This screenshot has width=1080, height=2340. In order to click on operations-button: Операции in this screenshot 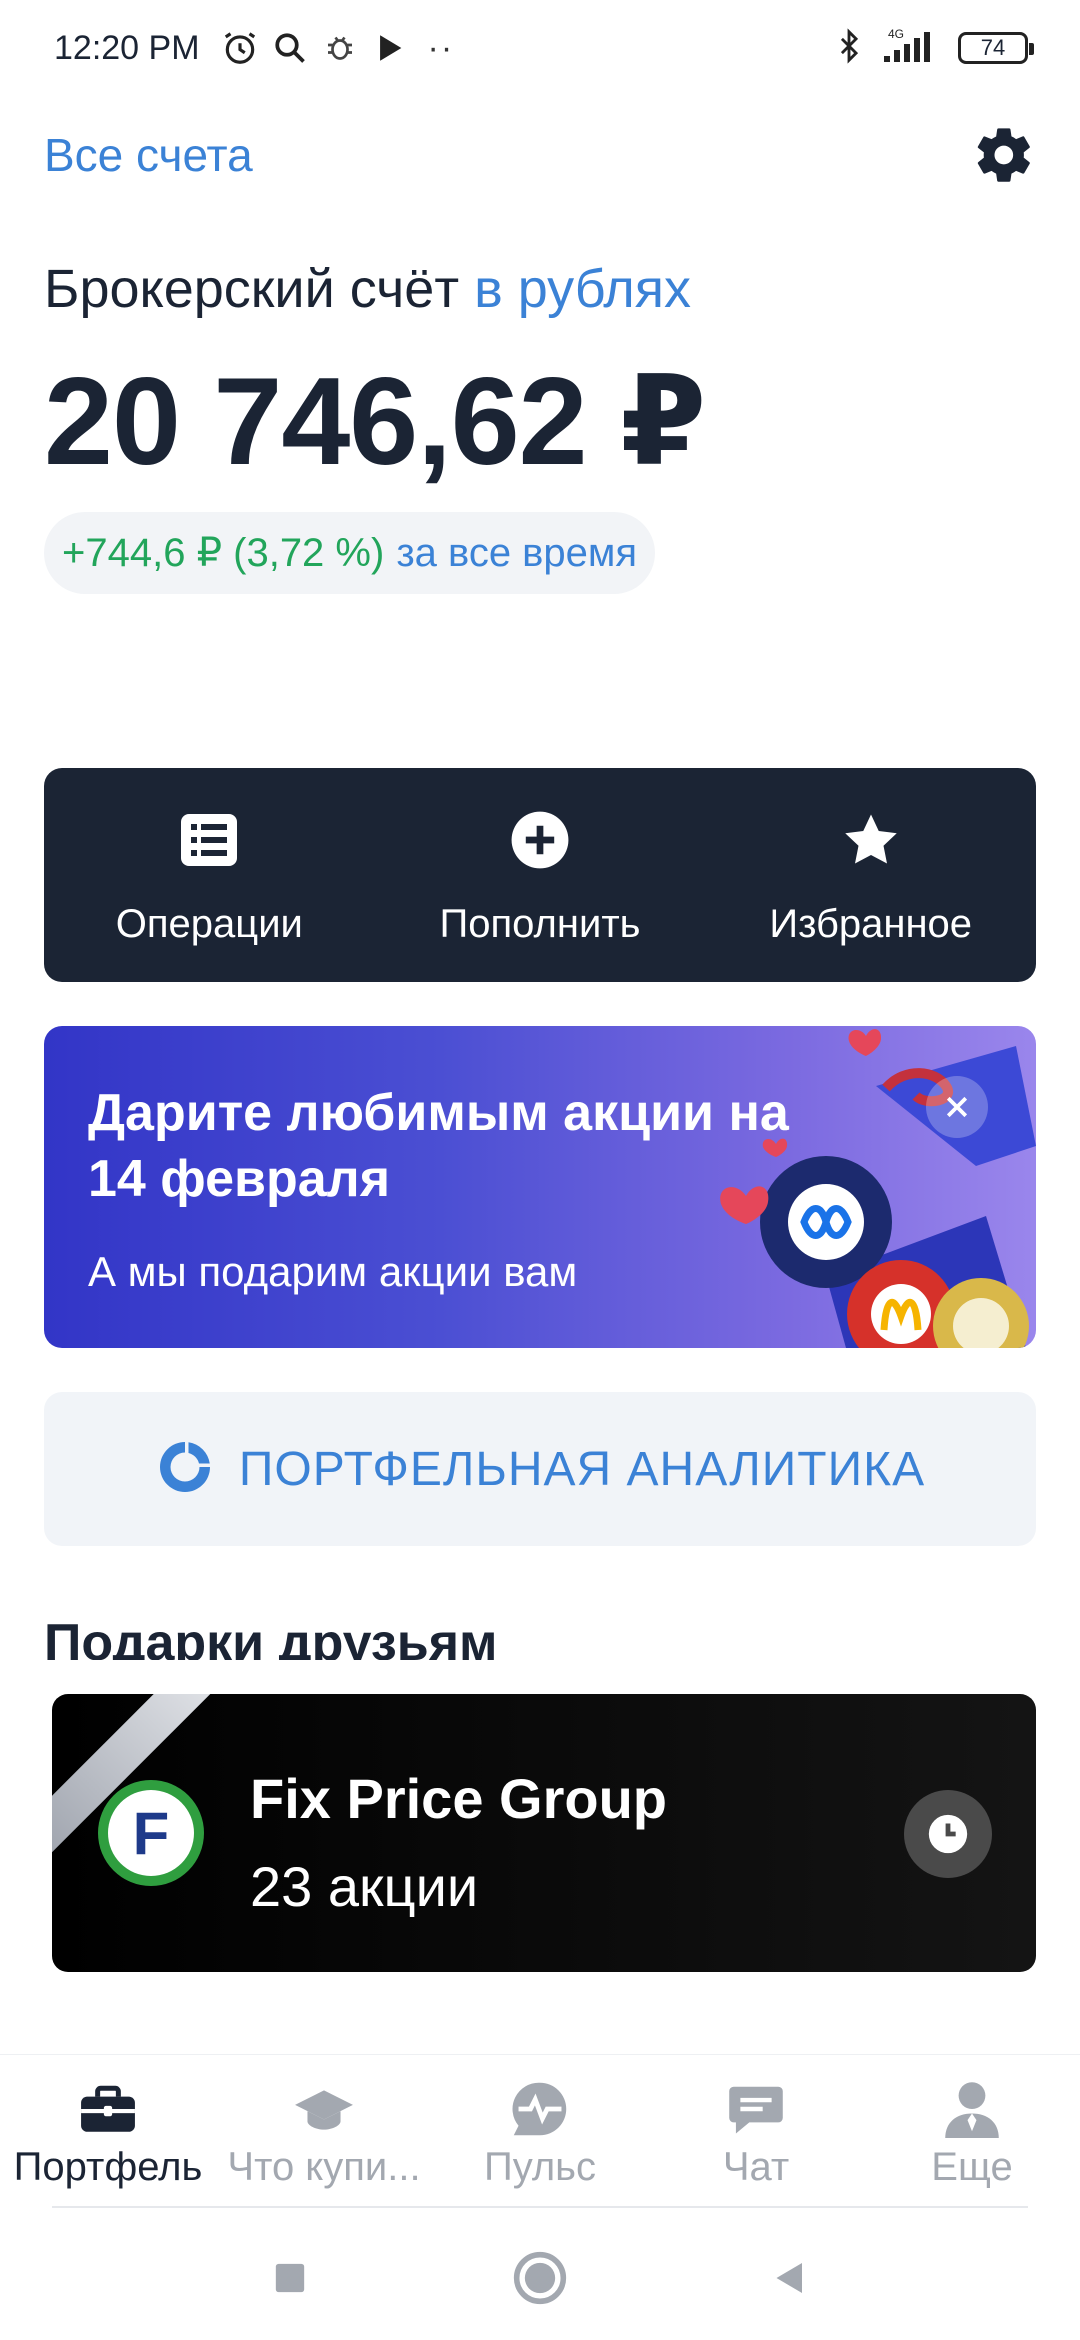, I will do `click(209, 875)`.